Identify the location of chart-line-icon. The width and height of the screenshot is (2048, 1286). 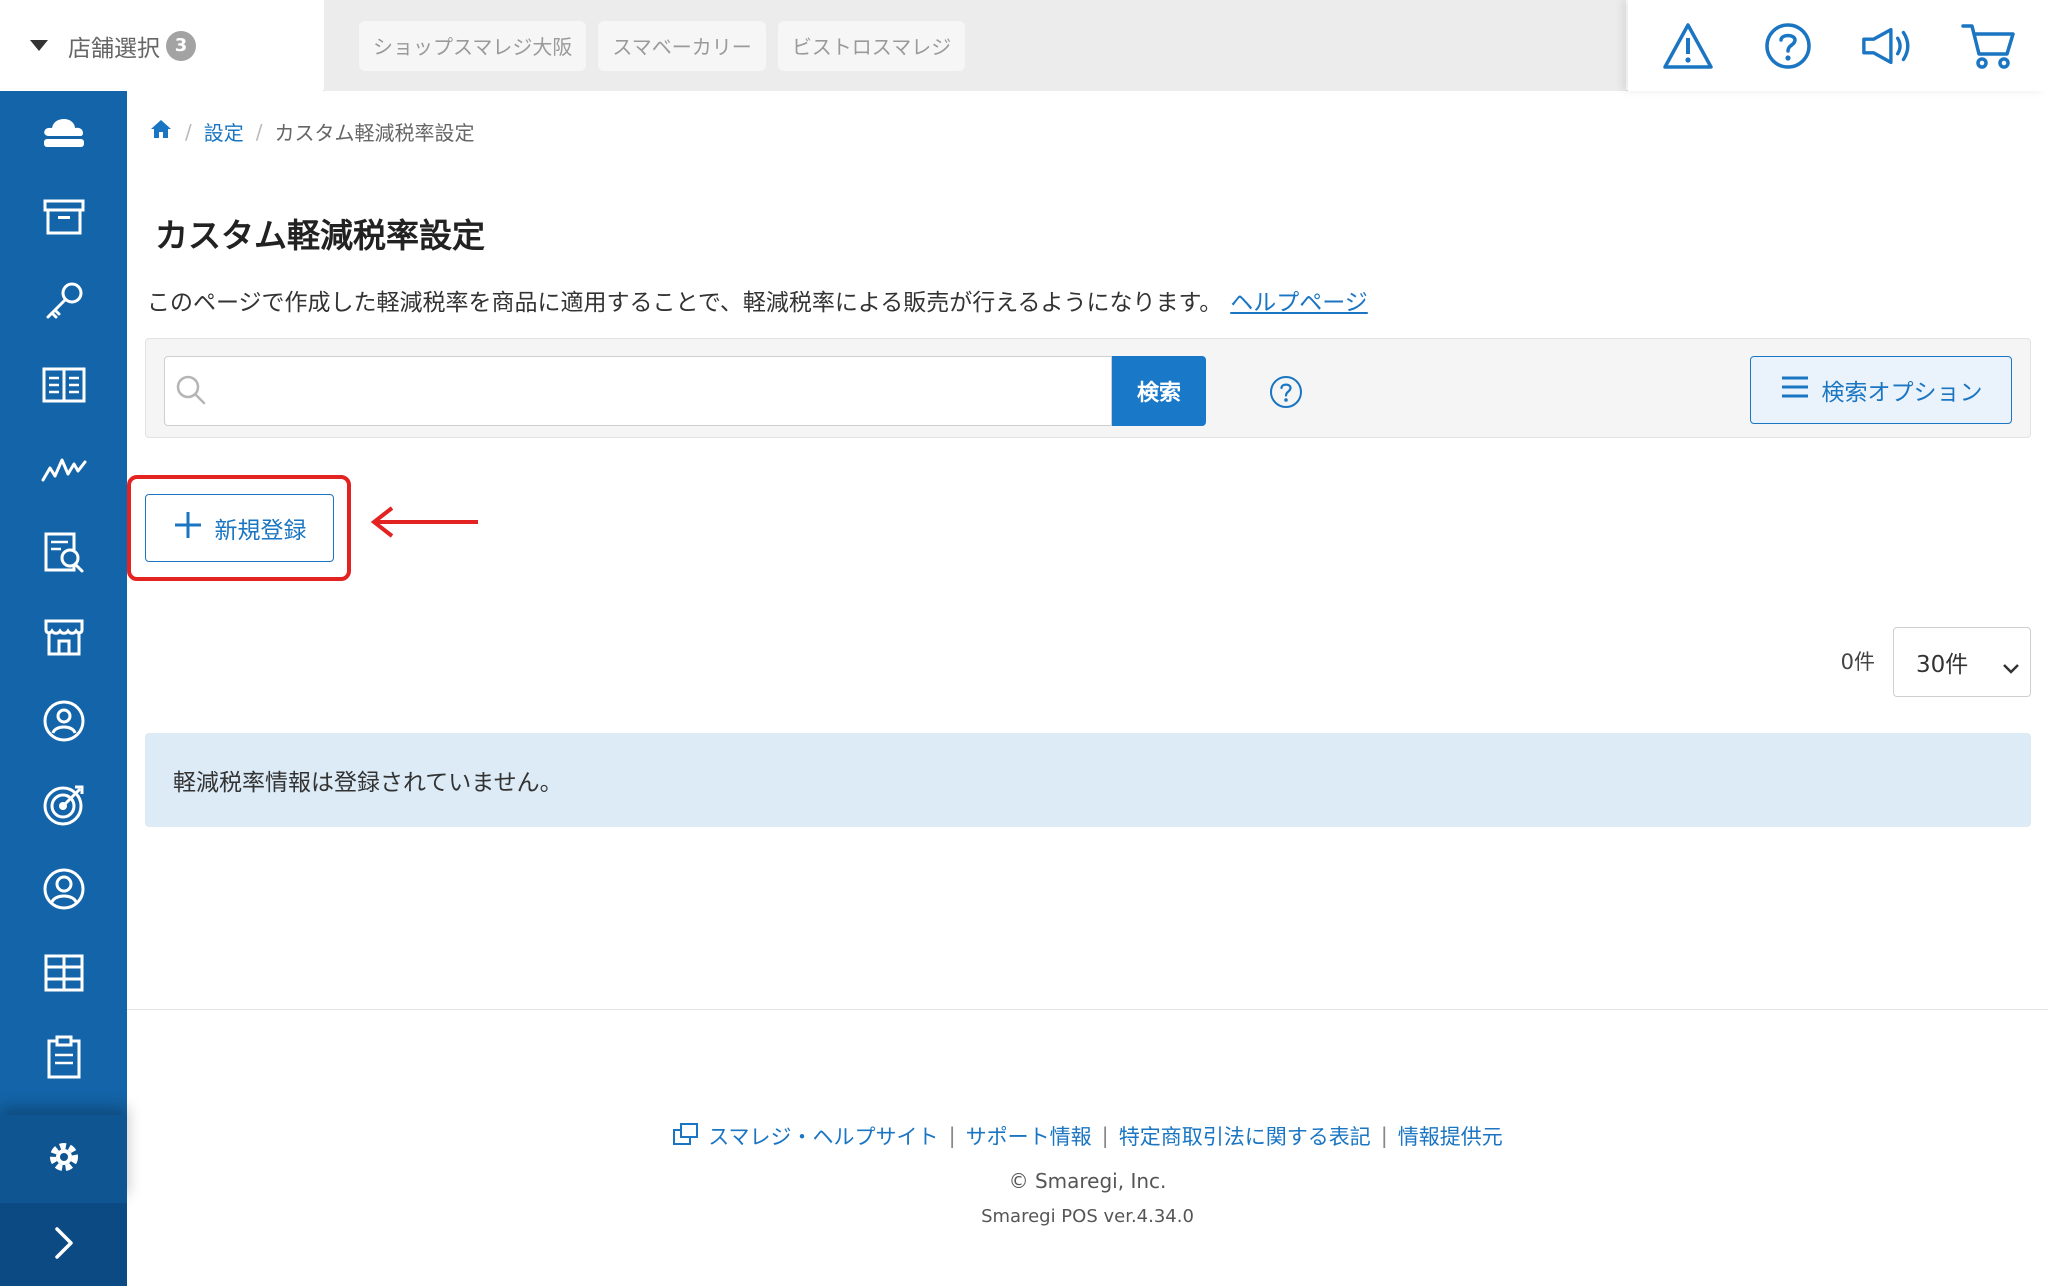
(63, 469).